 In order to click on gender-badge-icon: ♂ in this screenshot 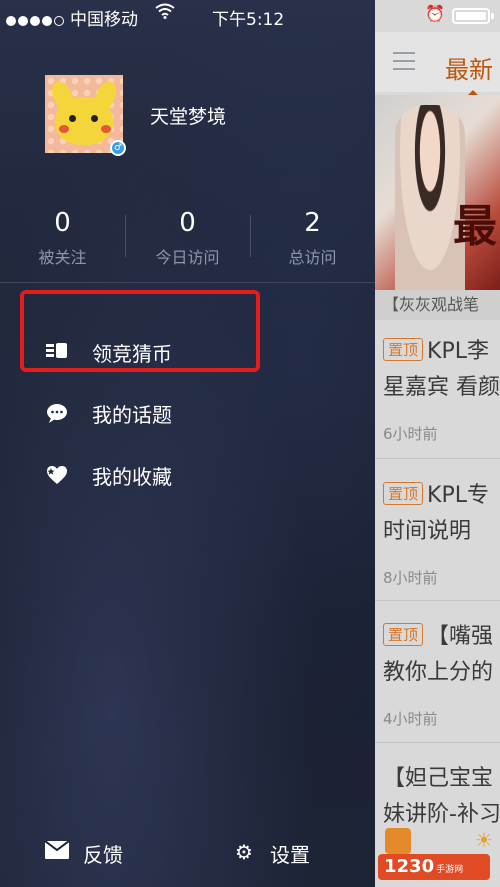, I will do `click(118, 148)`.